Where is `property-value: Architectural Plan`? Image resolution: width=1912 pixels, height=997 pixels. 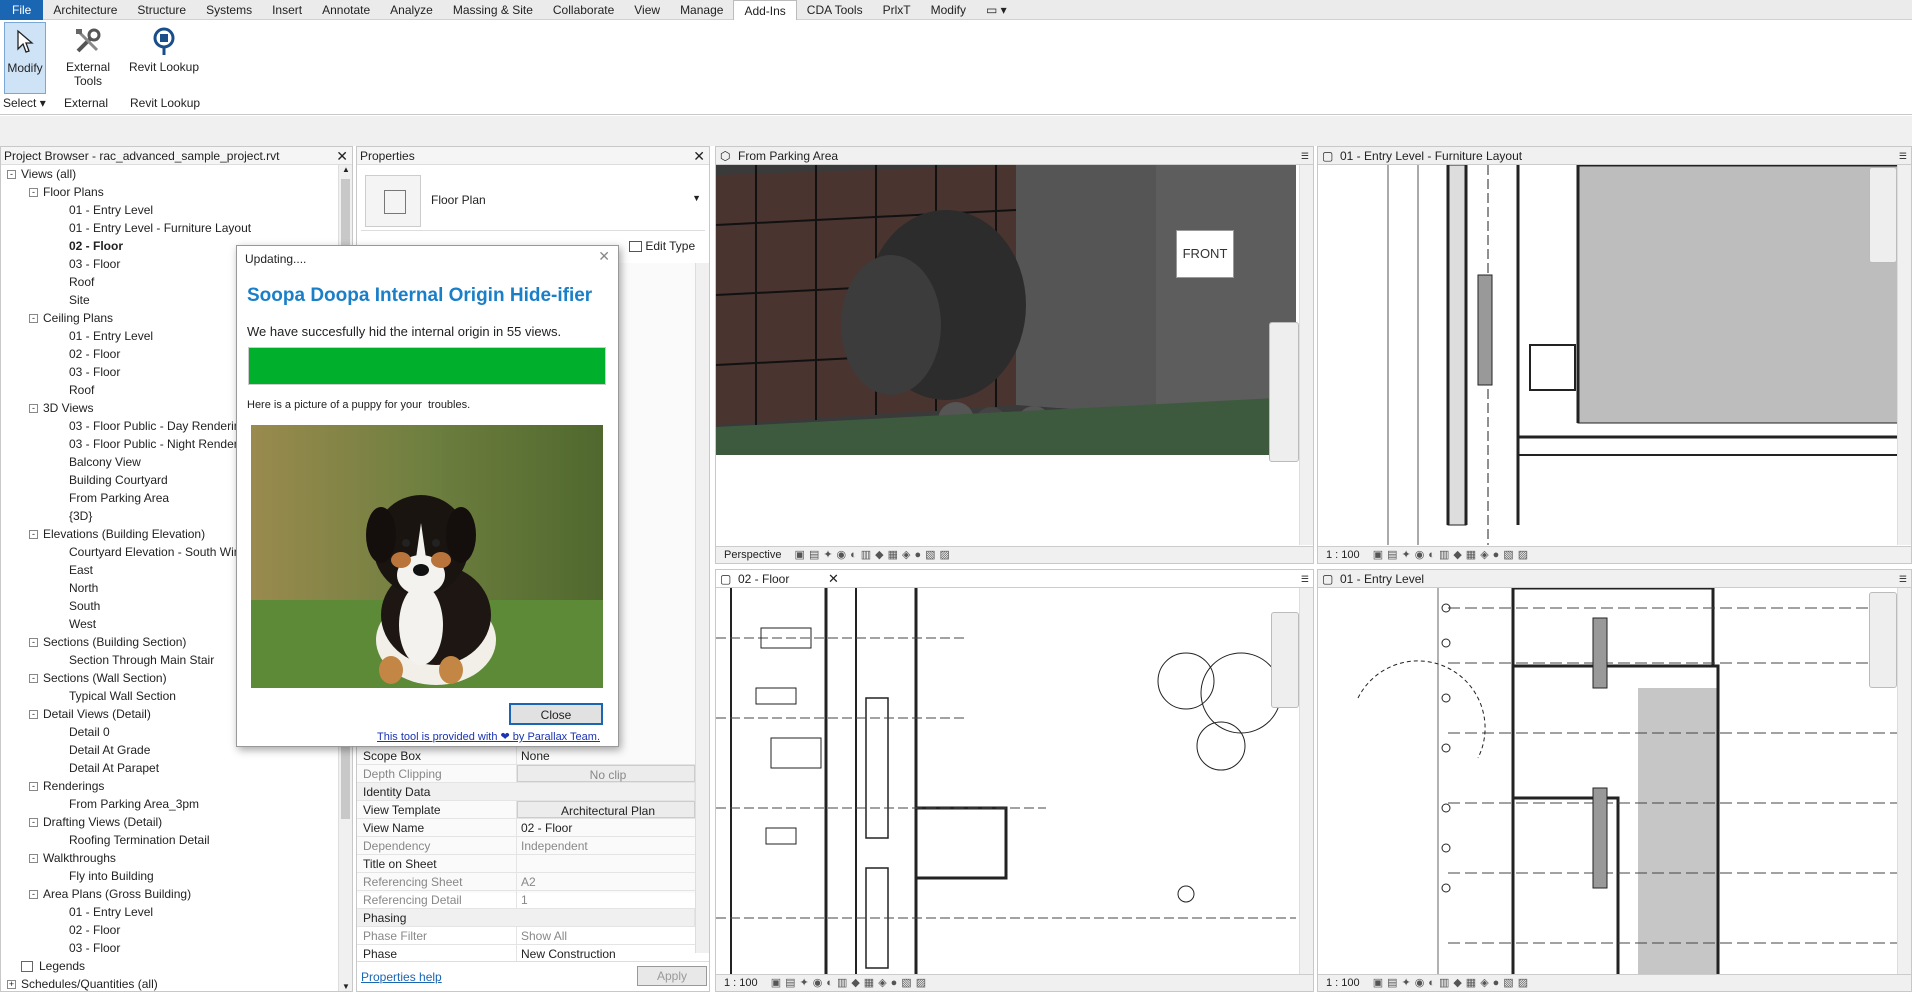
property-value: Architectural Plan is located at coordinates (606, 809).